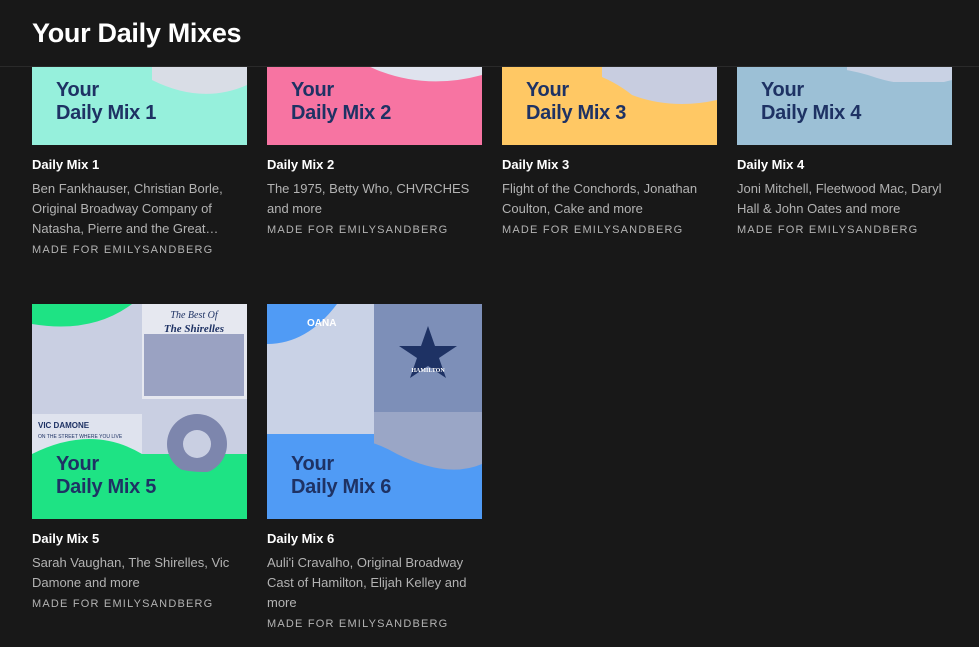 Image resolution: width=979 pixels, height=647 pixels. Describe the element at coordinates (368, 198) in the screenshot. I see `mix-artists: The 1975, Betty Who, CHVRCHES and more` at that location.